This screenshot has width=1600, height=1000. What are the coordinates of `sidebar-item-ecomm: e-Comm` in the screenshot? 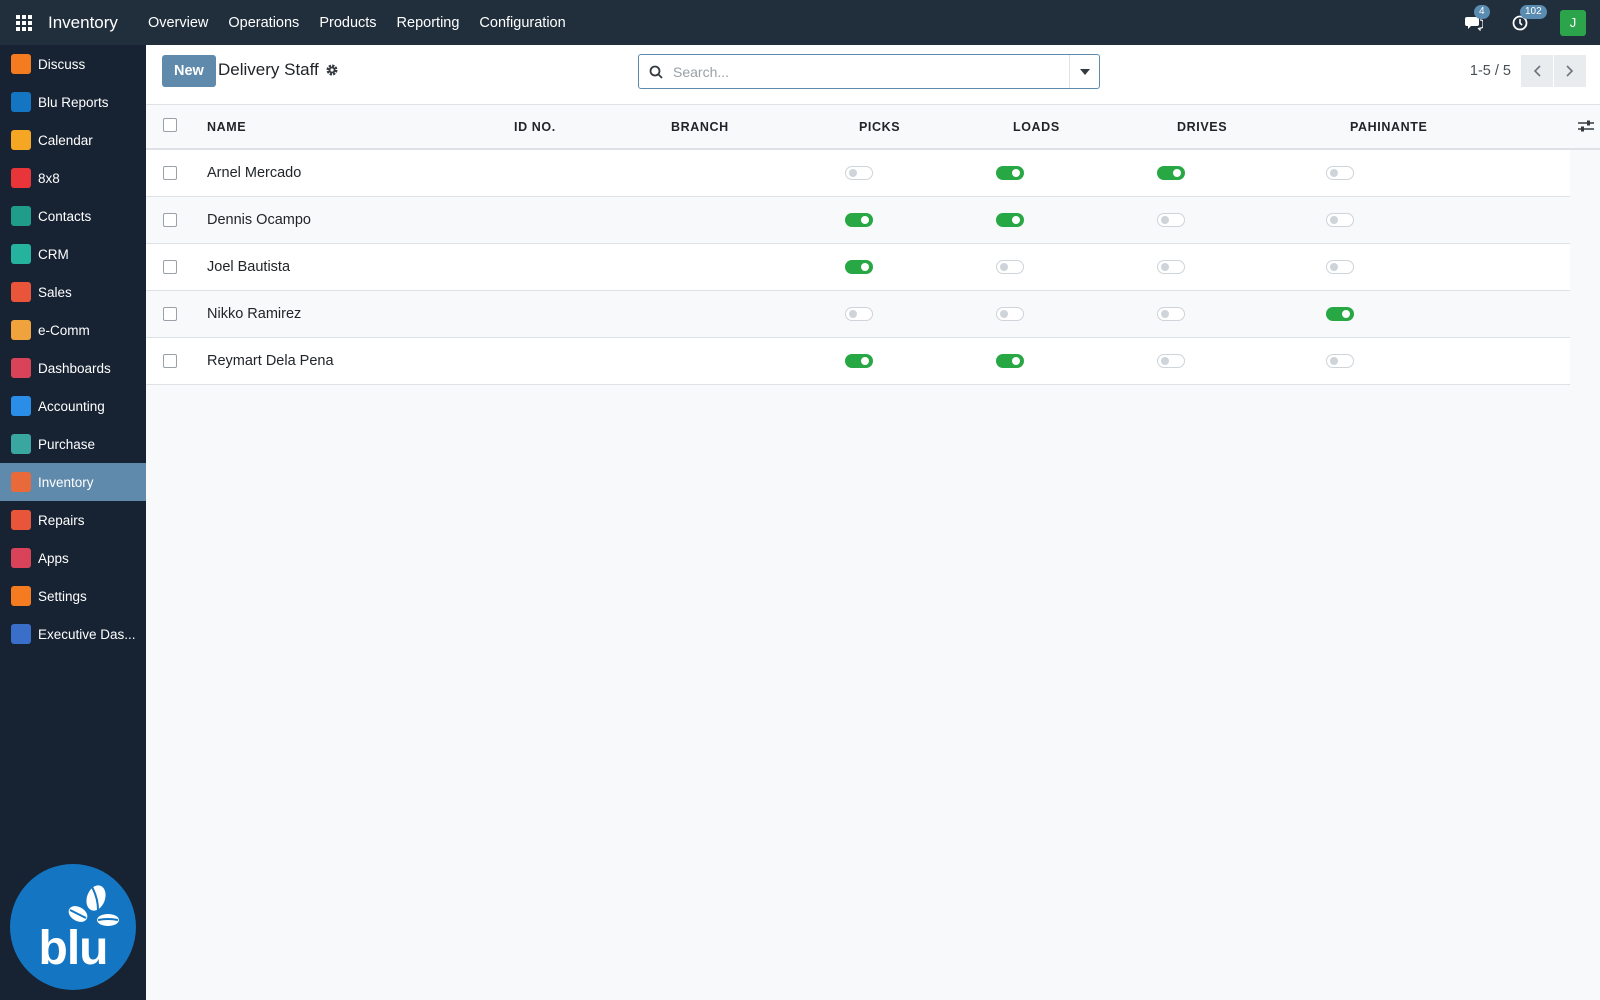 It's located at (73, 330).